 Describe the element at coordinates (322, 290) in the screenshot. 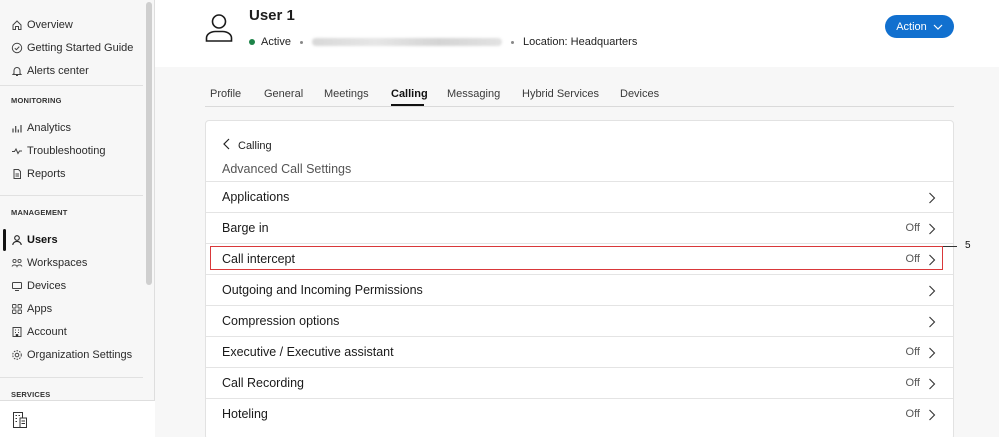

I see `setting-label: Outgoing and Incoming Permissions` at that location.